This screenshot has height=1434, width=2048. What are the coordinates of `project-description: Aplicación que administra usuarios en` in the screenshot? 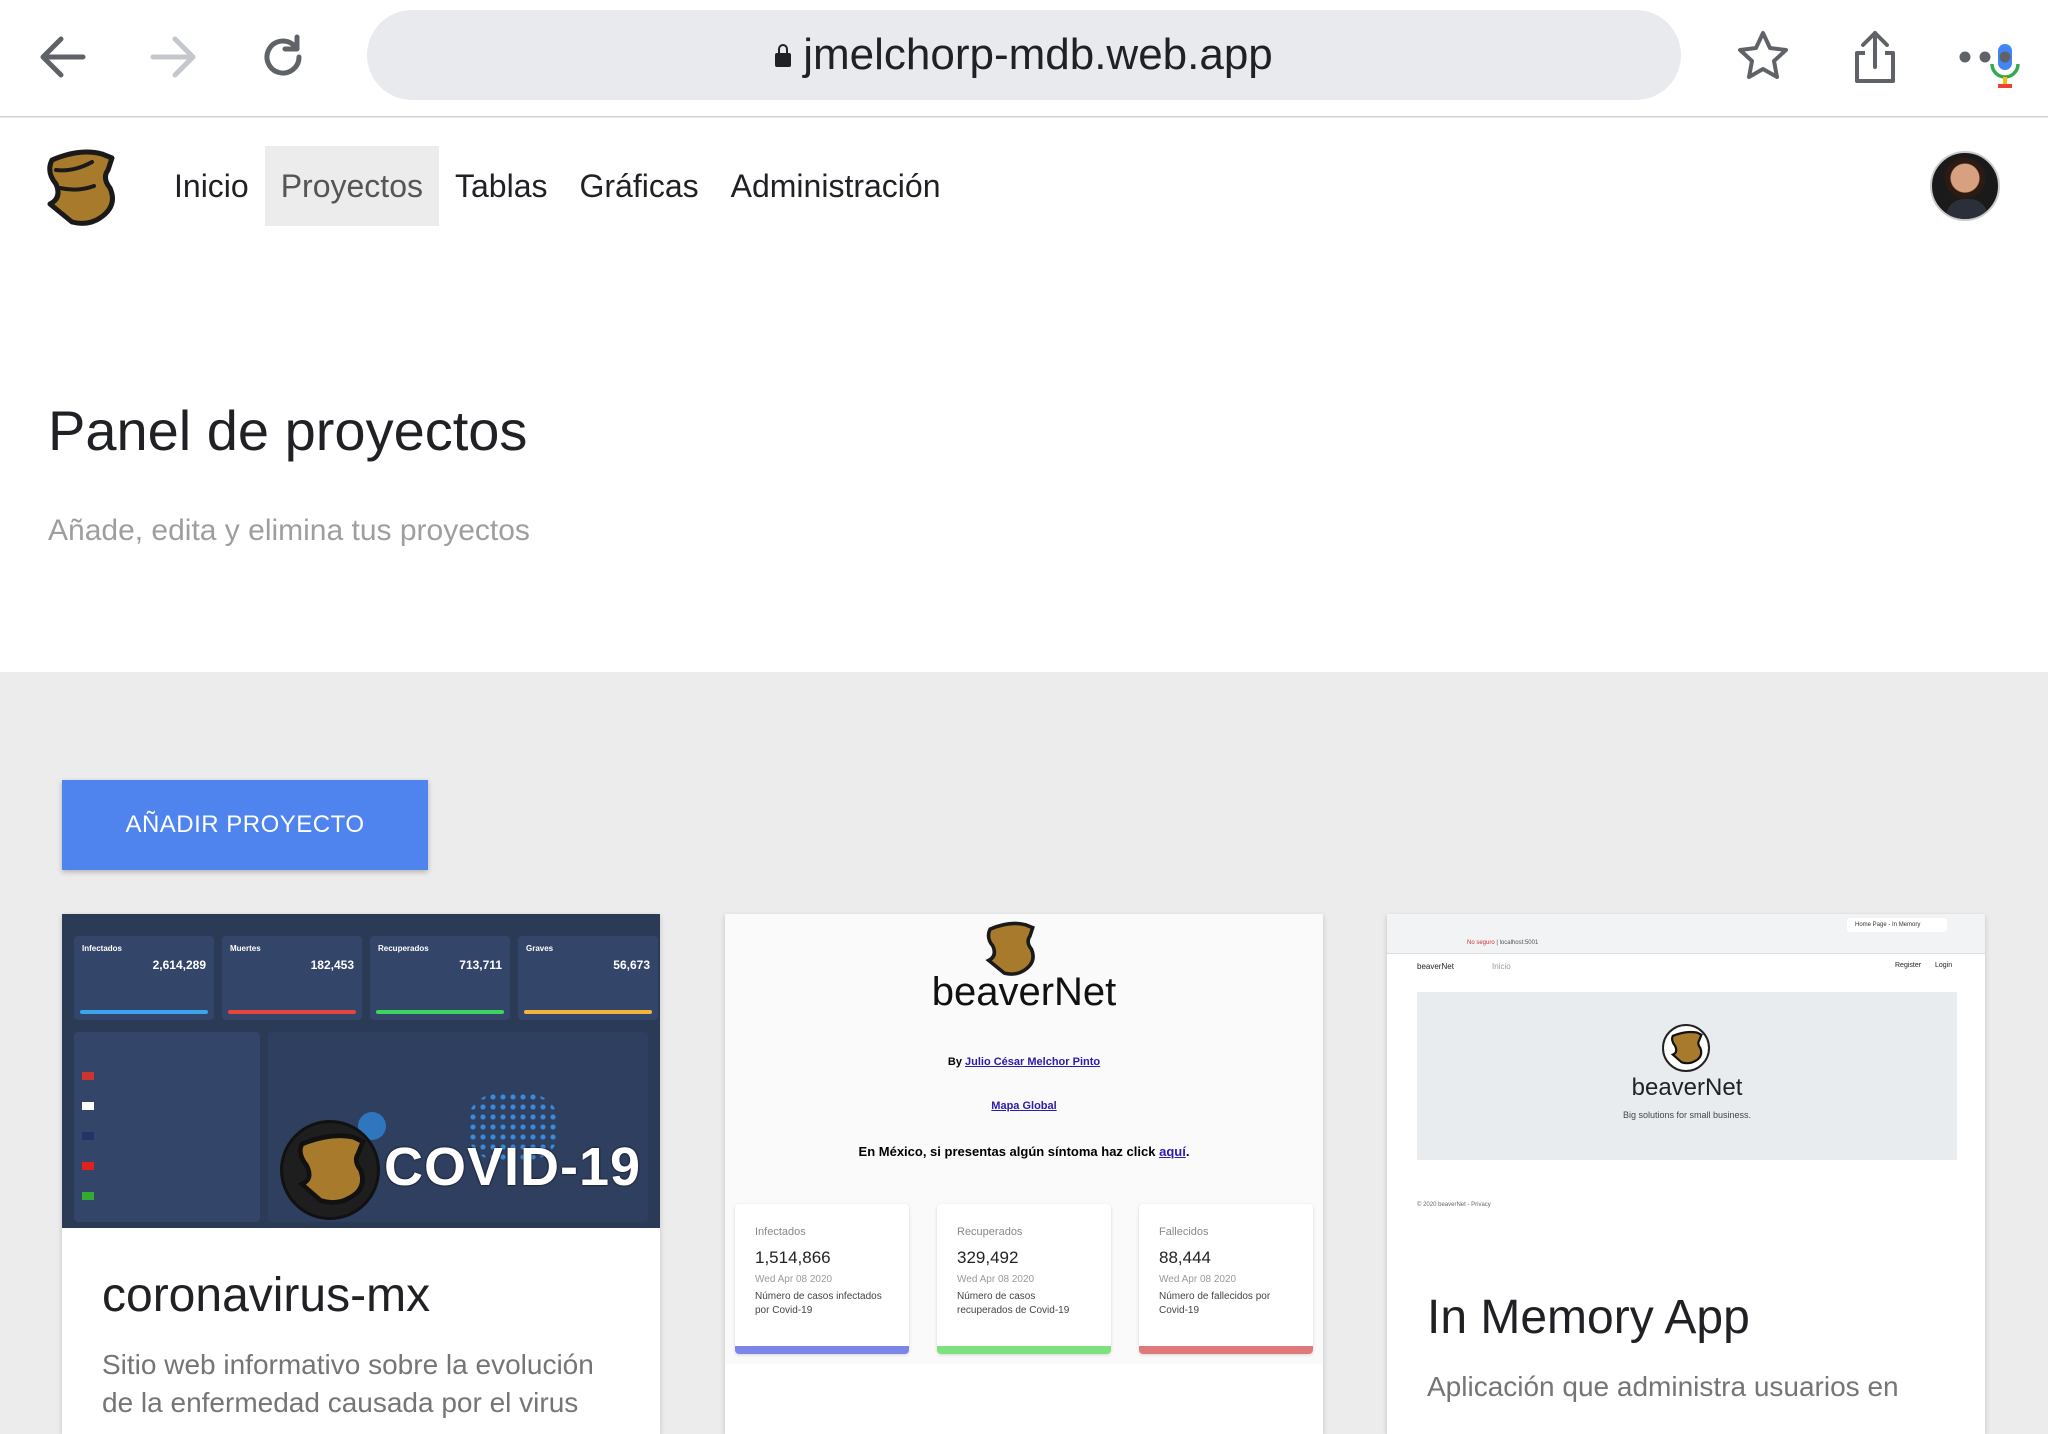 It's located at (1663, 1386).